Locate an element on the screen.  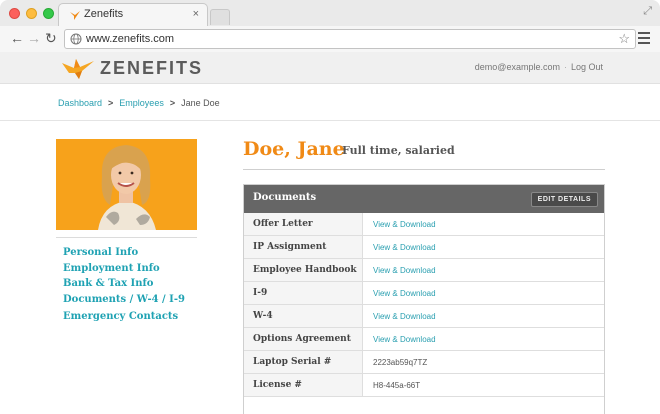
reload-icon: ↻ is located at coordinates (51, 38).